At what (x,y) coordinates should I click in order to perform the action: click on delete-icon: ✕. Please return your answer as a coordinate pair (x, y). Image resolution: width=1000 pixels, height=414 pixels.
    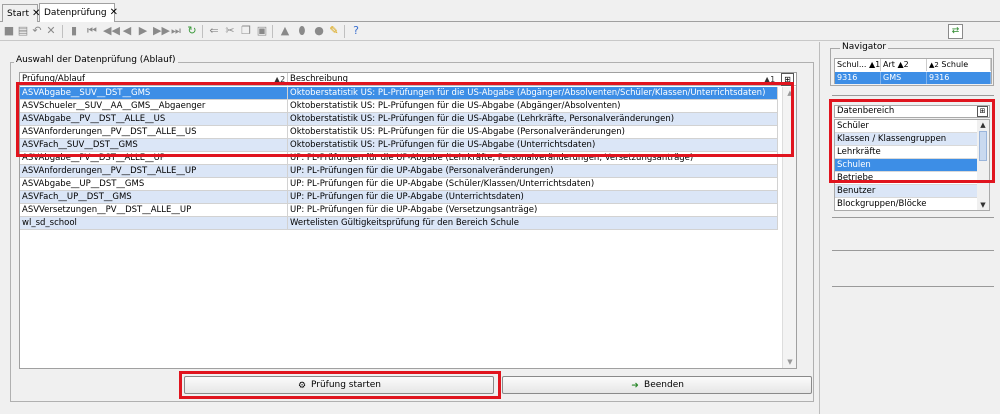
    Looking at the image, I should click on (51, 31).